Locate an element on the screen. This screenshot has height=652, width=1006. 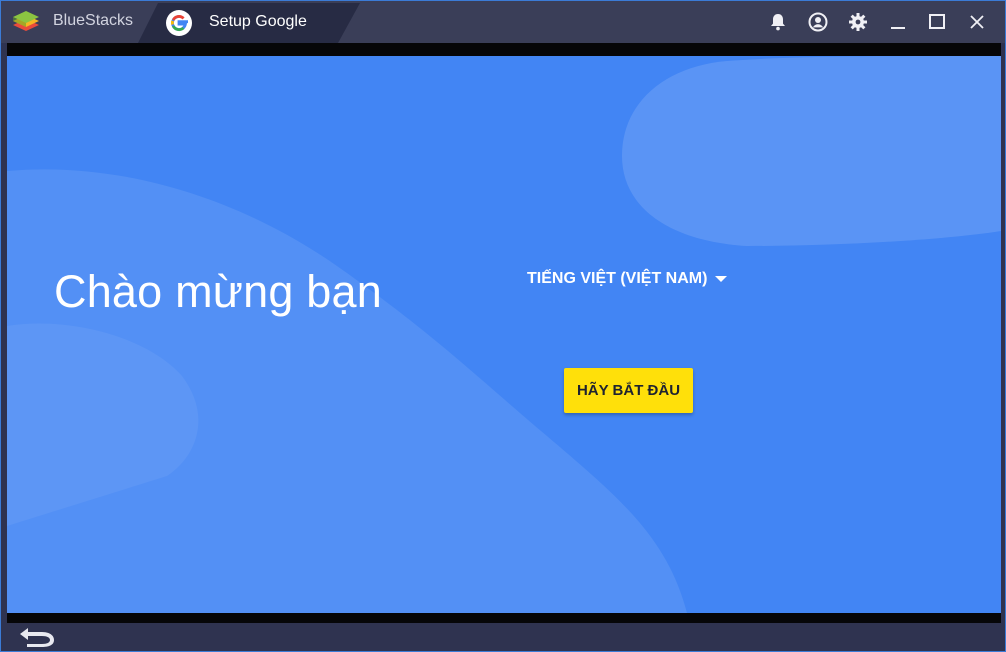
gear-icon is located at coordinates (858, 22).